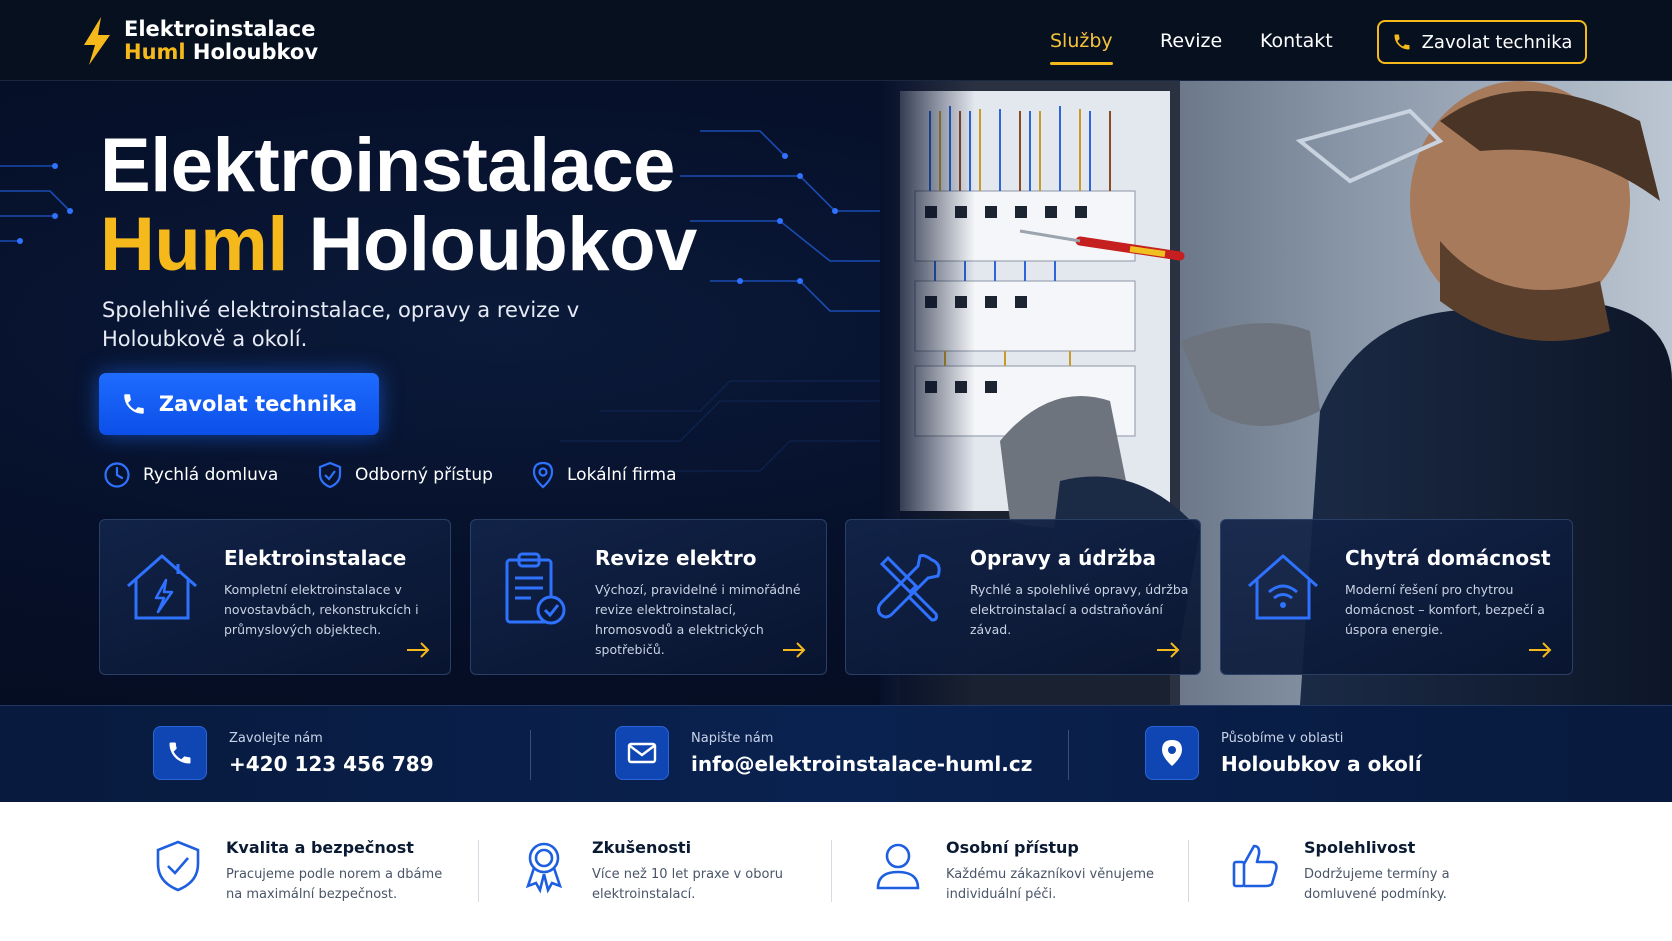  What do you see at coordinates (97, 41) in the screenshot?
I see `lightning-bolt-icon` at bounding box center [97, 41].